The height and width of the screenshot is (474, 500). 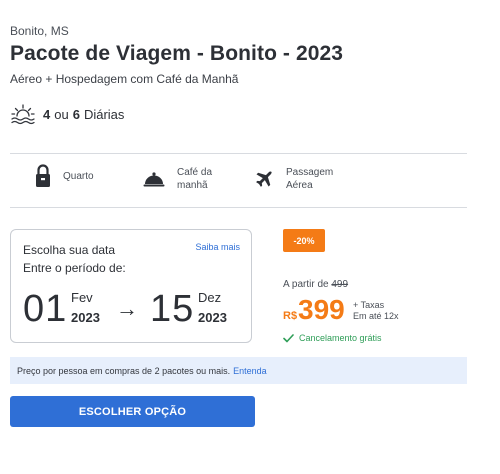 I want to click on start-year: 2023, so click(x=85, y=317).